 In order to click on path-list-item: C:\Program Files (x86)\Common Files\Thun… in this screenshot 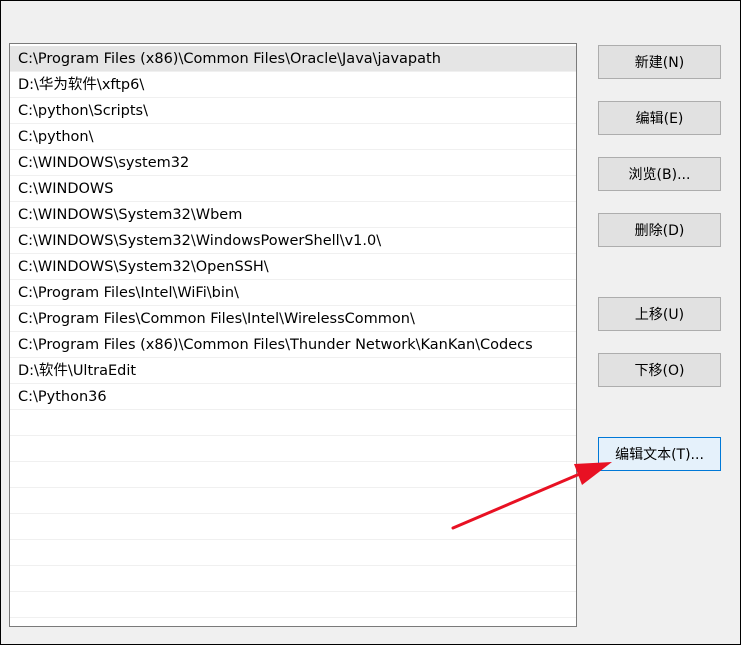, I will do `click(293, 345)`.